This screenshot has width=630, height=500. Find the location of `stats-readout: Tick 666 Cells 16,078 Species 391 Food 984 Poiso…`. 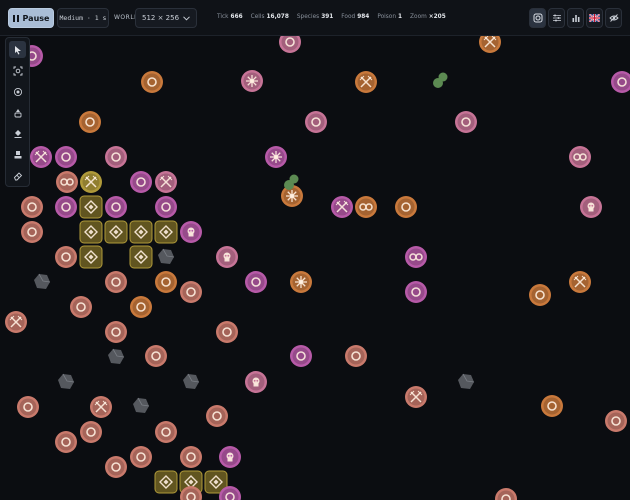

stats-readout: Tick 666 Cells 16,078 Species 391 Food 984 Poiso… is located at coordinates (331, 17).